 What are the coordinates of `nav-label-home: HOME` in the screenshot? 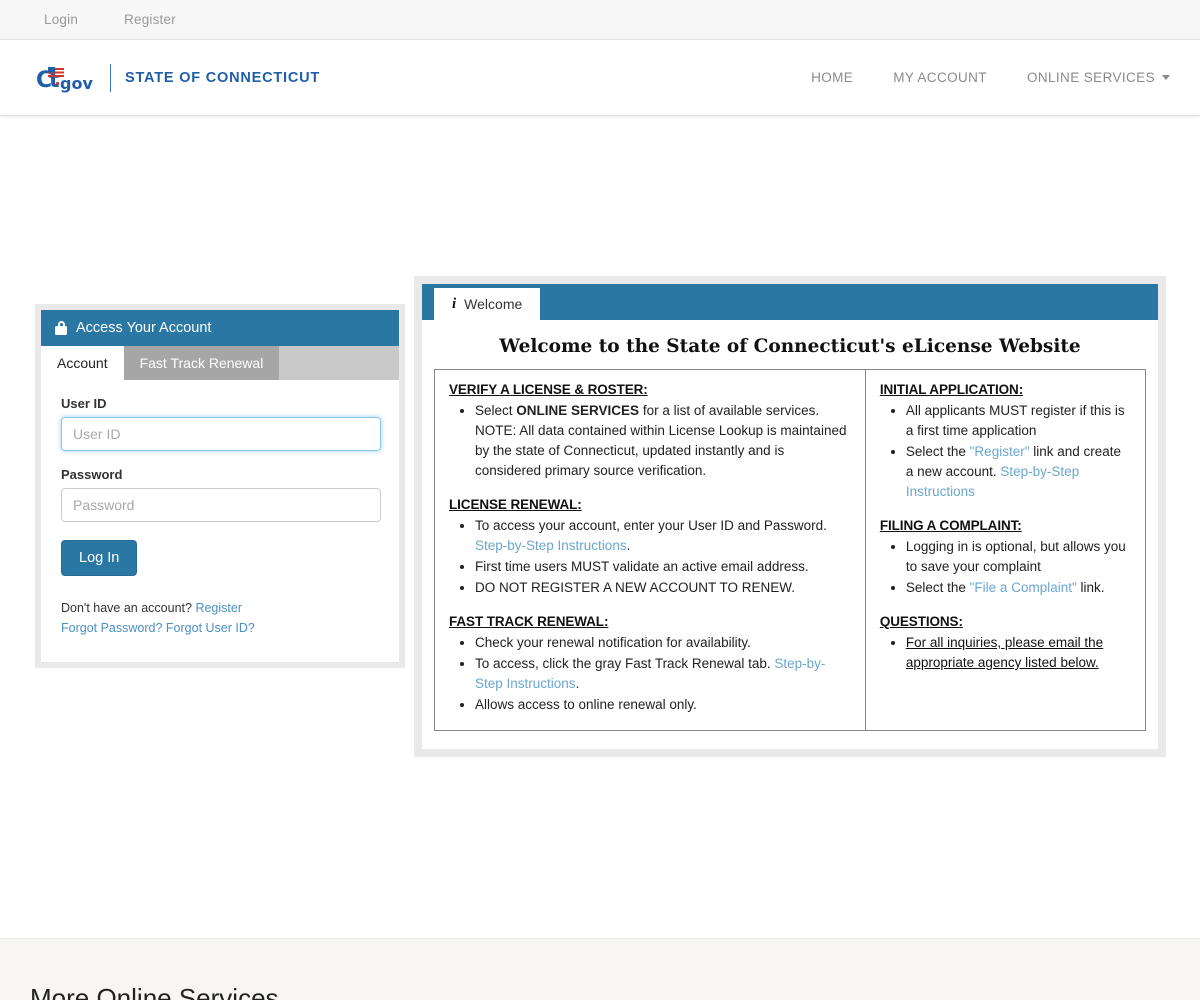 It's located at (832, 77).